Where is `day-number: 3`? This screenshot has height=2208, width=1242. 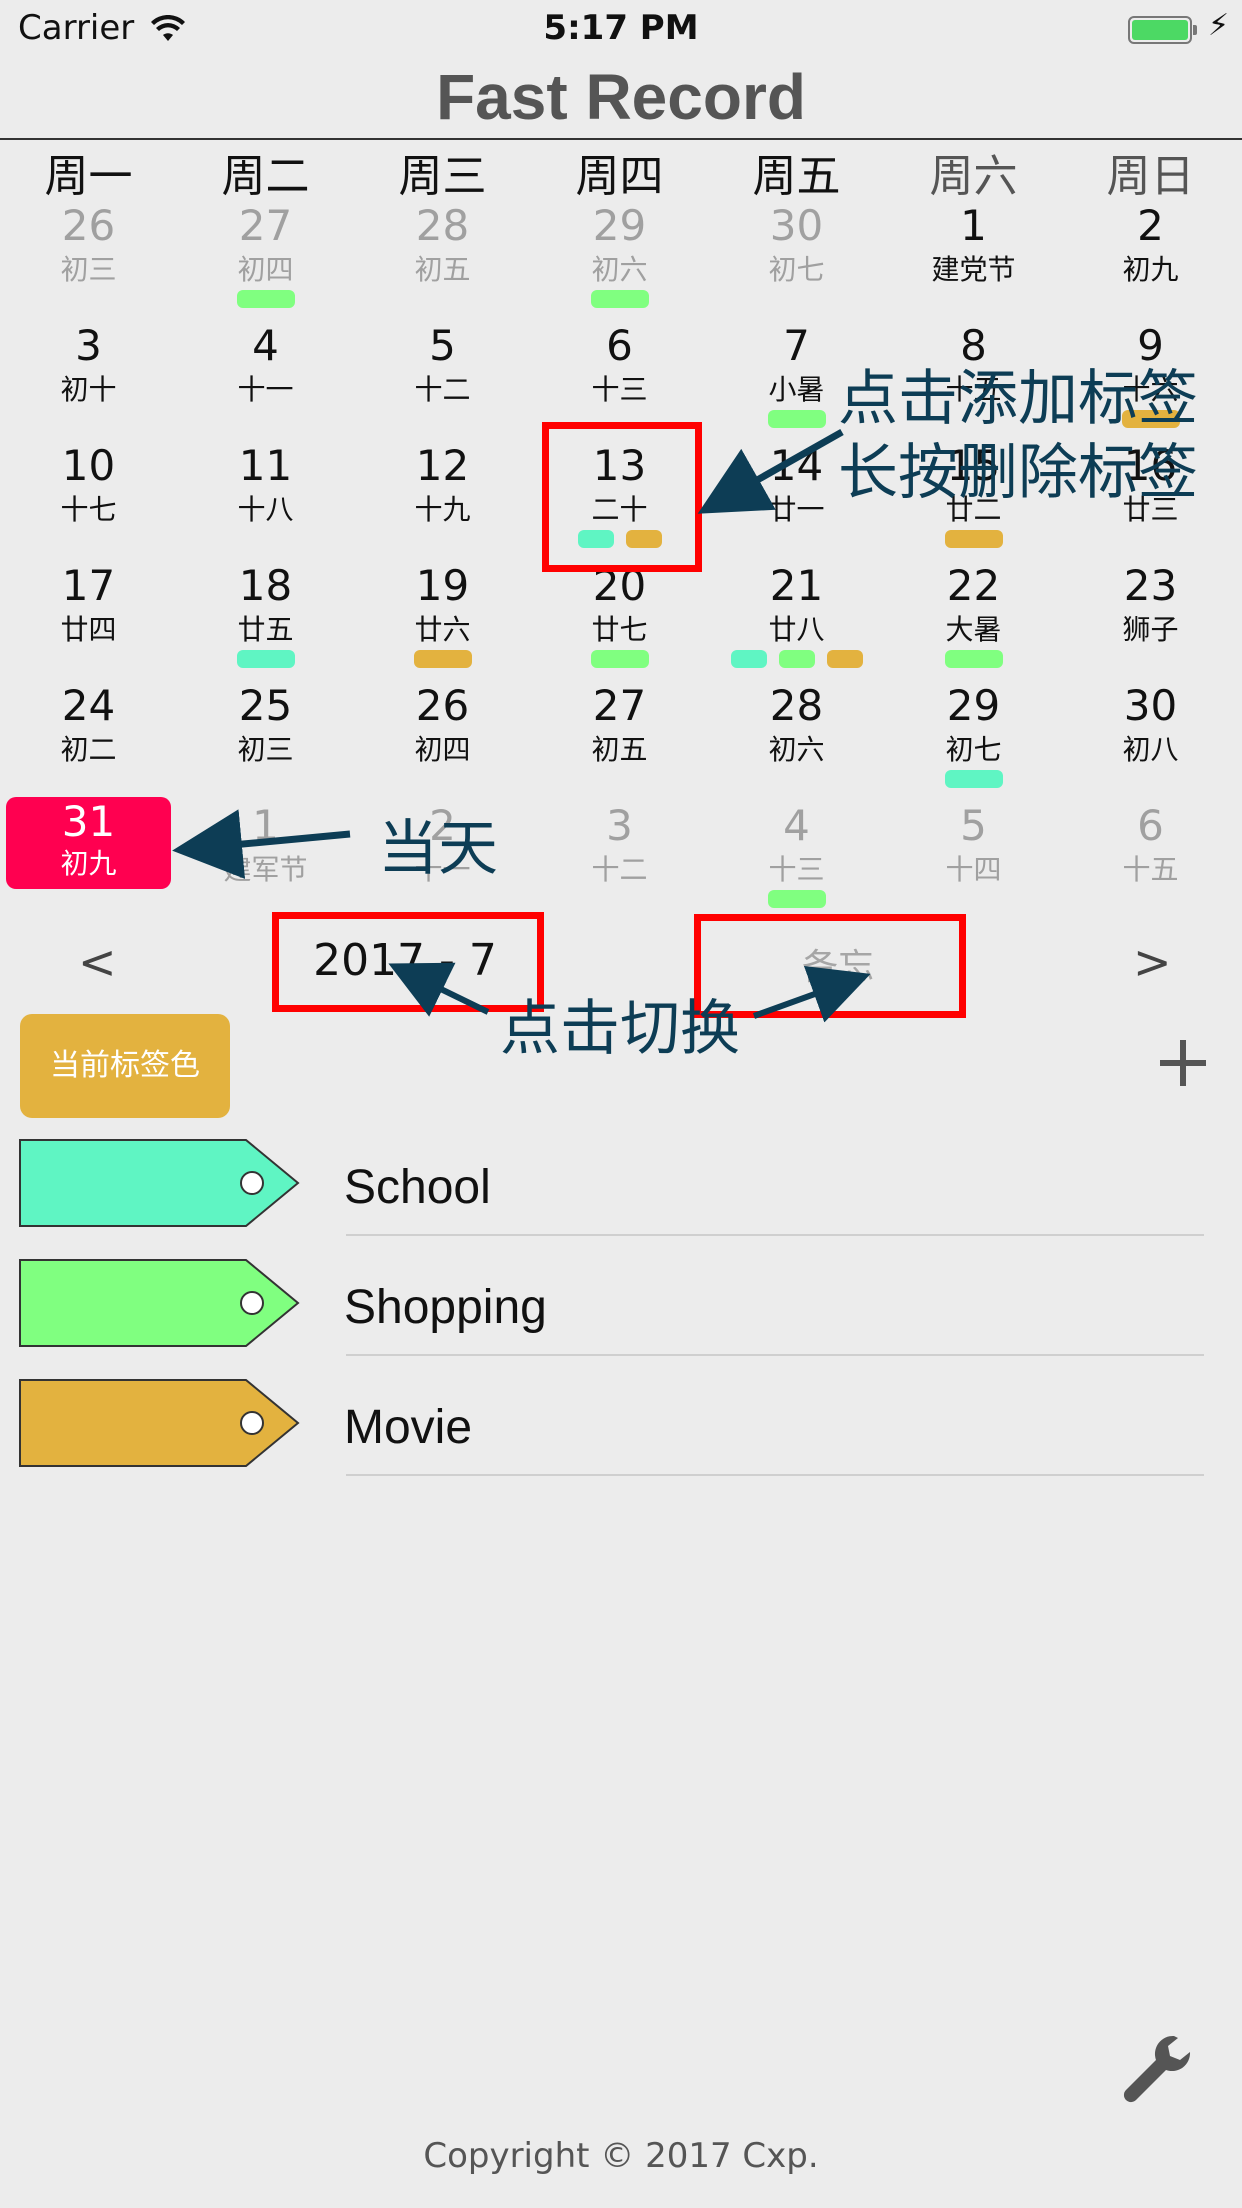
day-number: 3 is located at coordinates (88, 345).